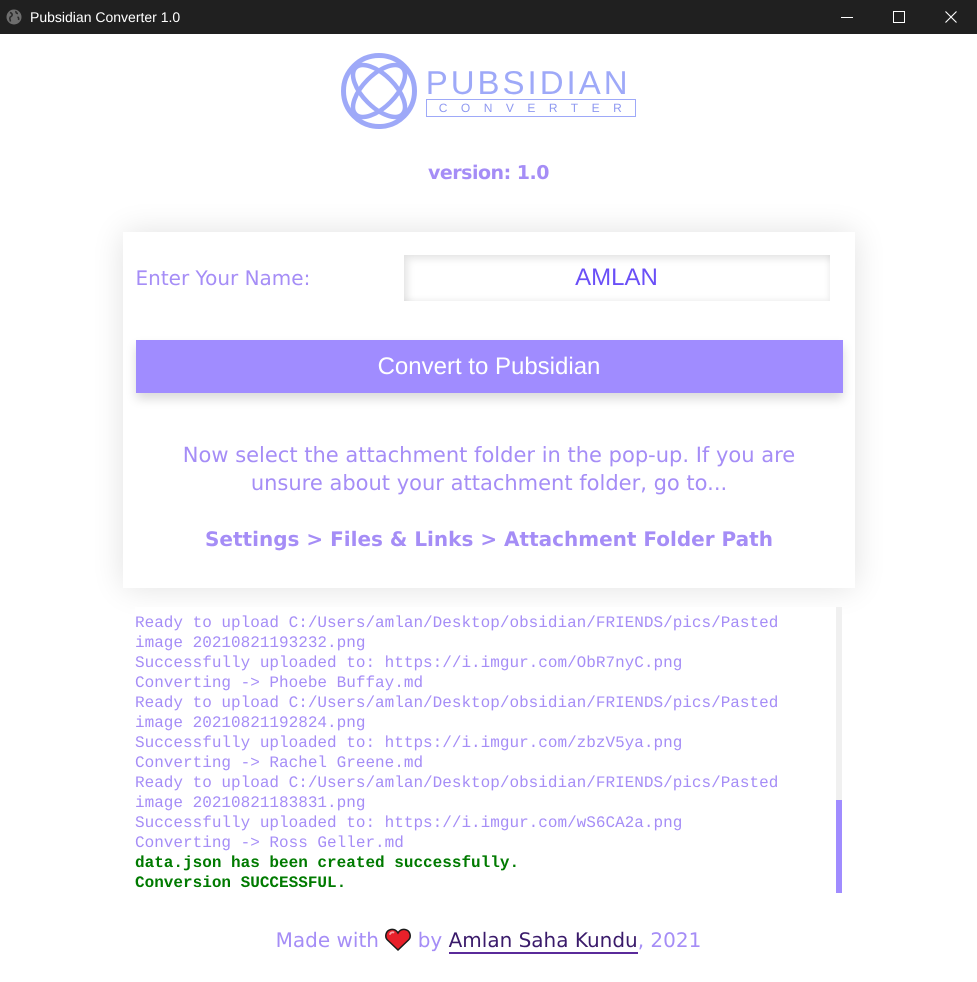 The width and height of the screenshot is (977, 982). I want to click on convert-button: Convert to Pubsidian, so click(489, 366).